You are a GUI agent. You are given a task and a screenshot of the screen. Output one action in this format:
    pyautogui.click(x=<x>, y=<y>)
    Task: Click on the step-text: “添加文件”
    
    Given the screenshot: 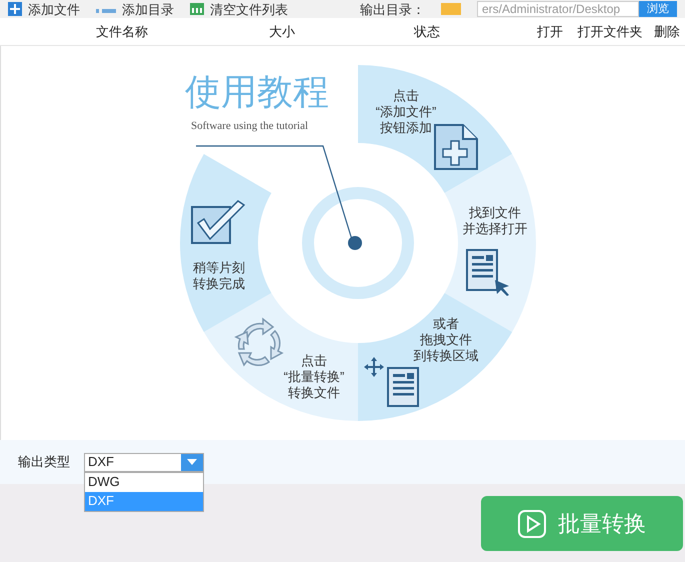 What is the action you would take?
    pyautogui.click(x=406, y=112)
    